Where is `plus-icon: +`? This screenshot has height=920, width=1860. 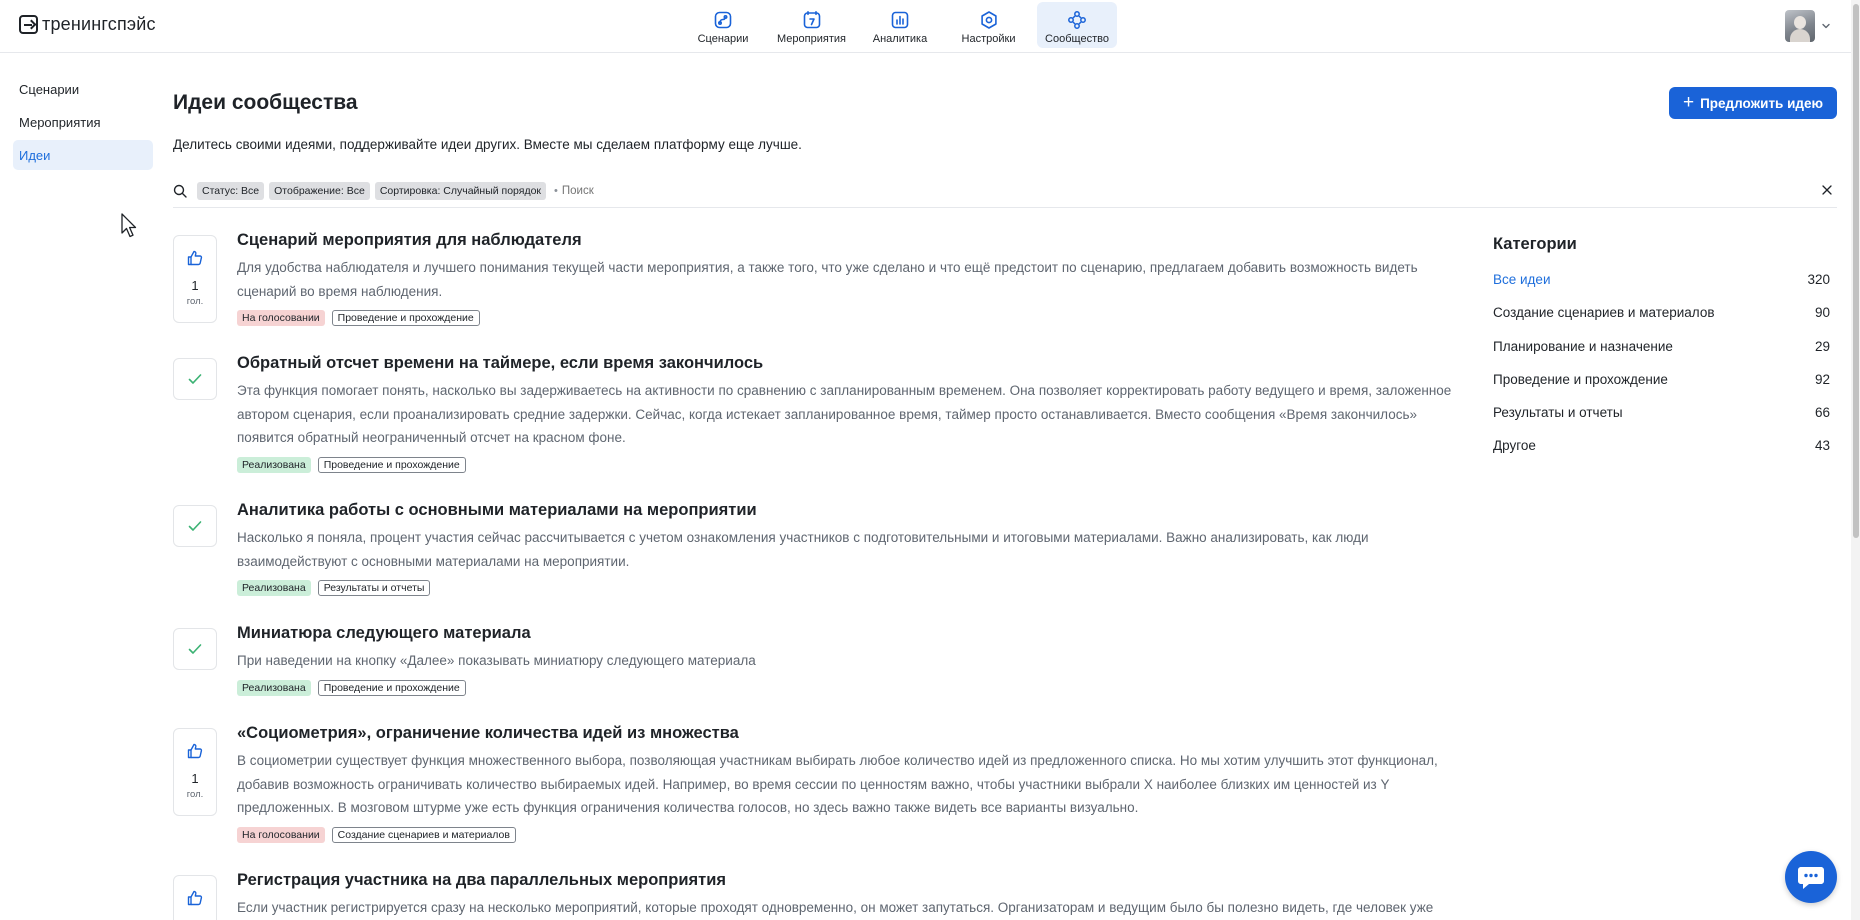 plus-icon: + is located at coordinates (1688, 102).